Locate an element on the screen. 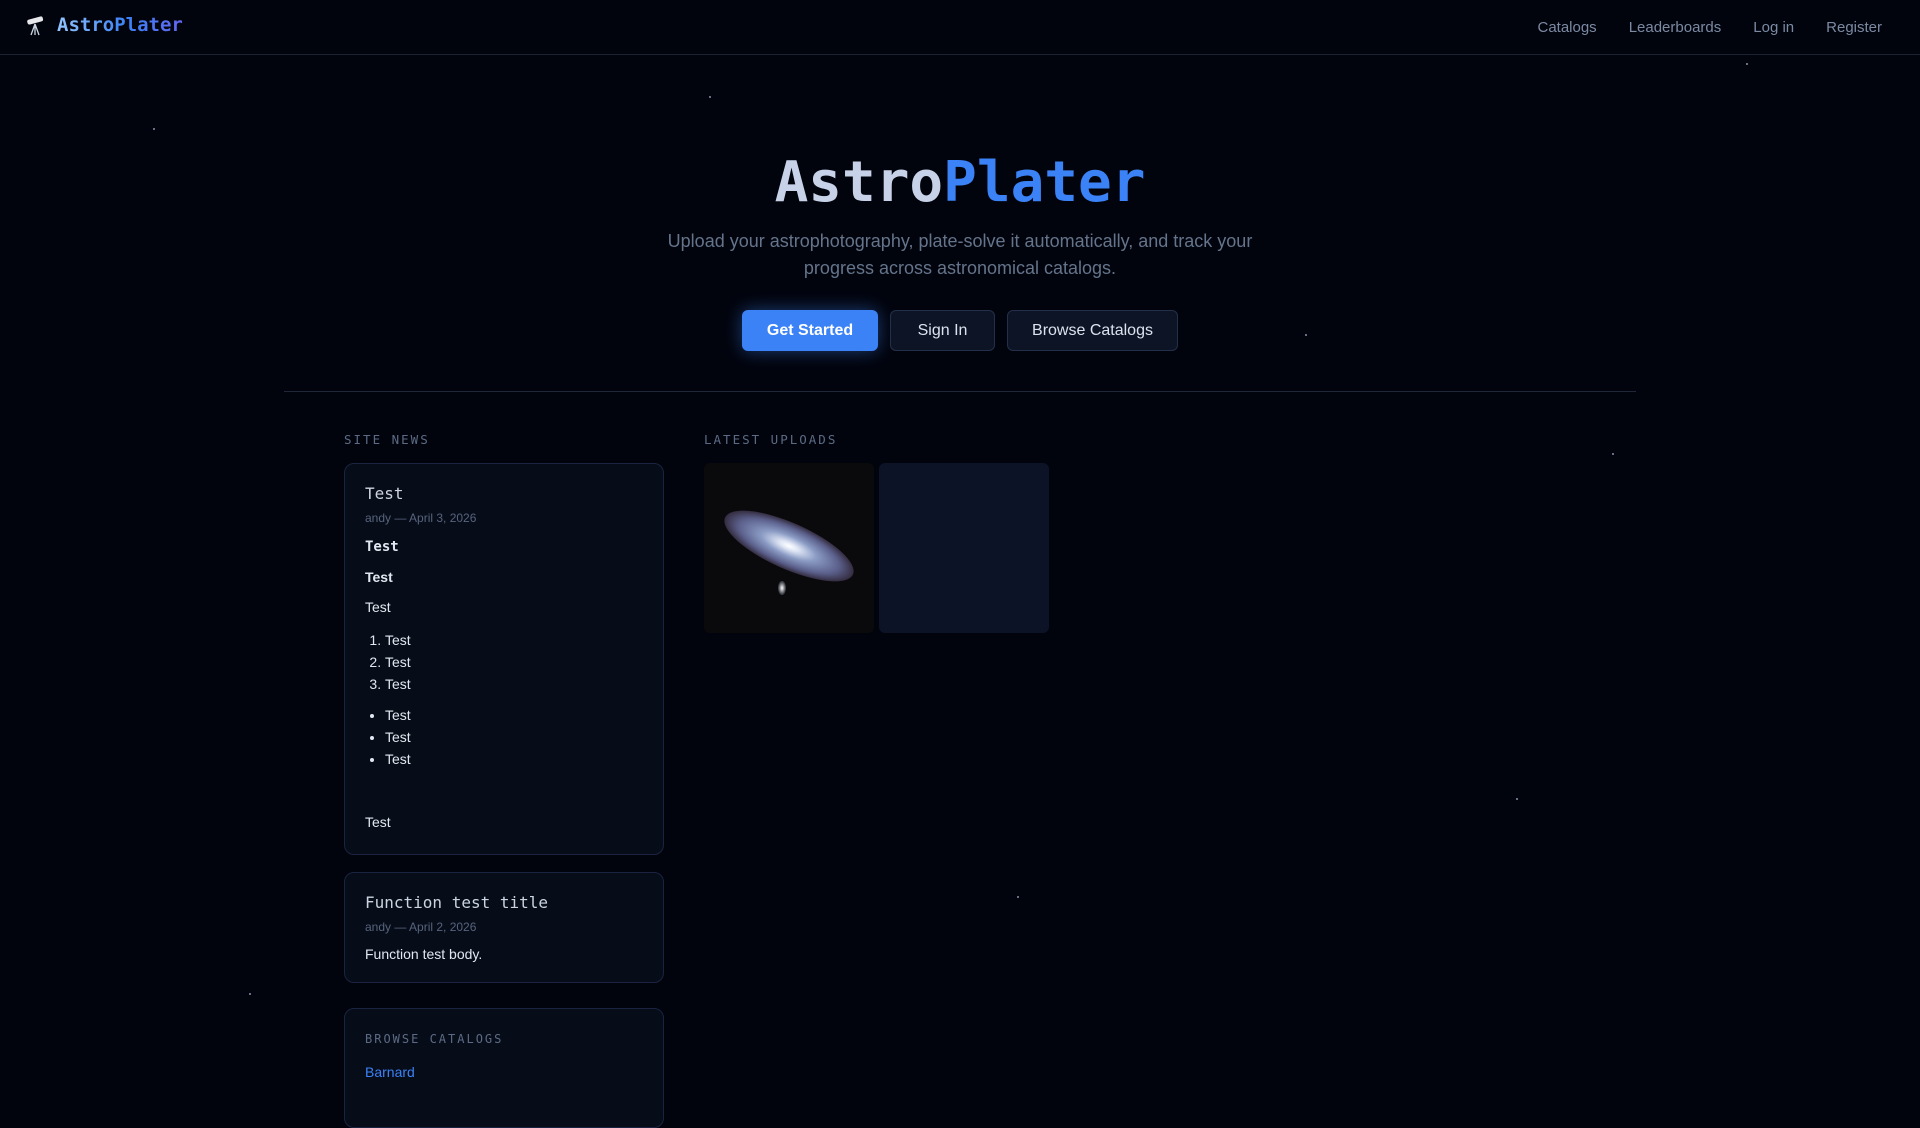 This screenshot has width=1920, height=1128. upload-thumbnail-placeholder is located at coordinates (964, 548).